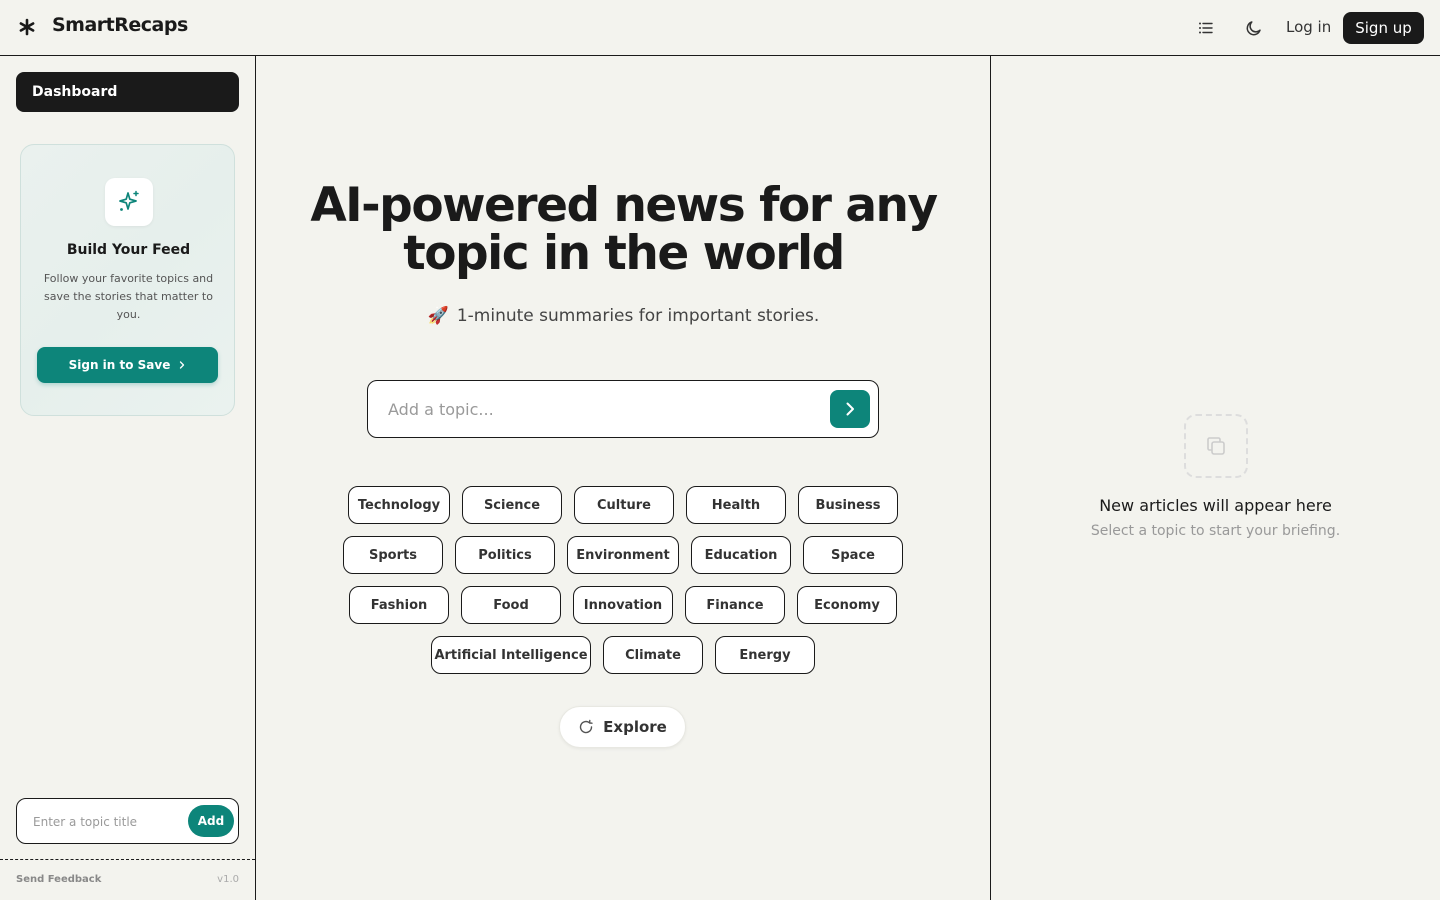  I want to click on sign-in-to-save-button: Sign in to Save, so click(127, 365).